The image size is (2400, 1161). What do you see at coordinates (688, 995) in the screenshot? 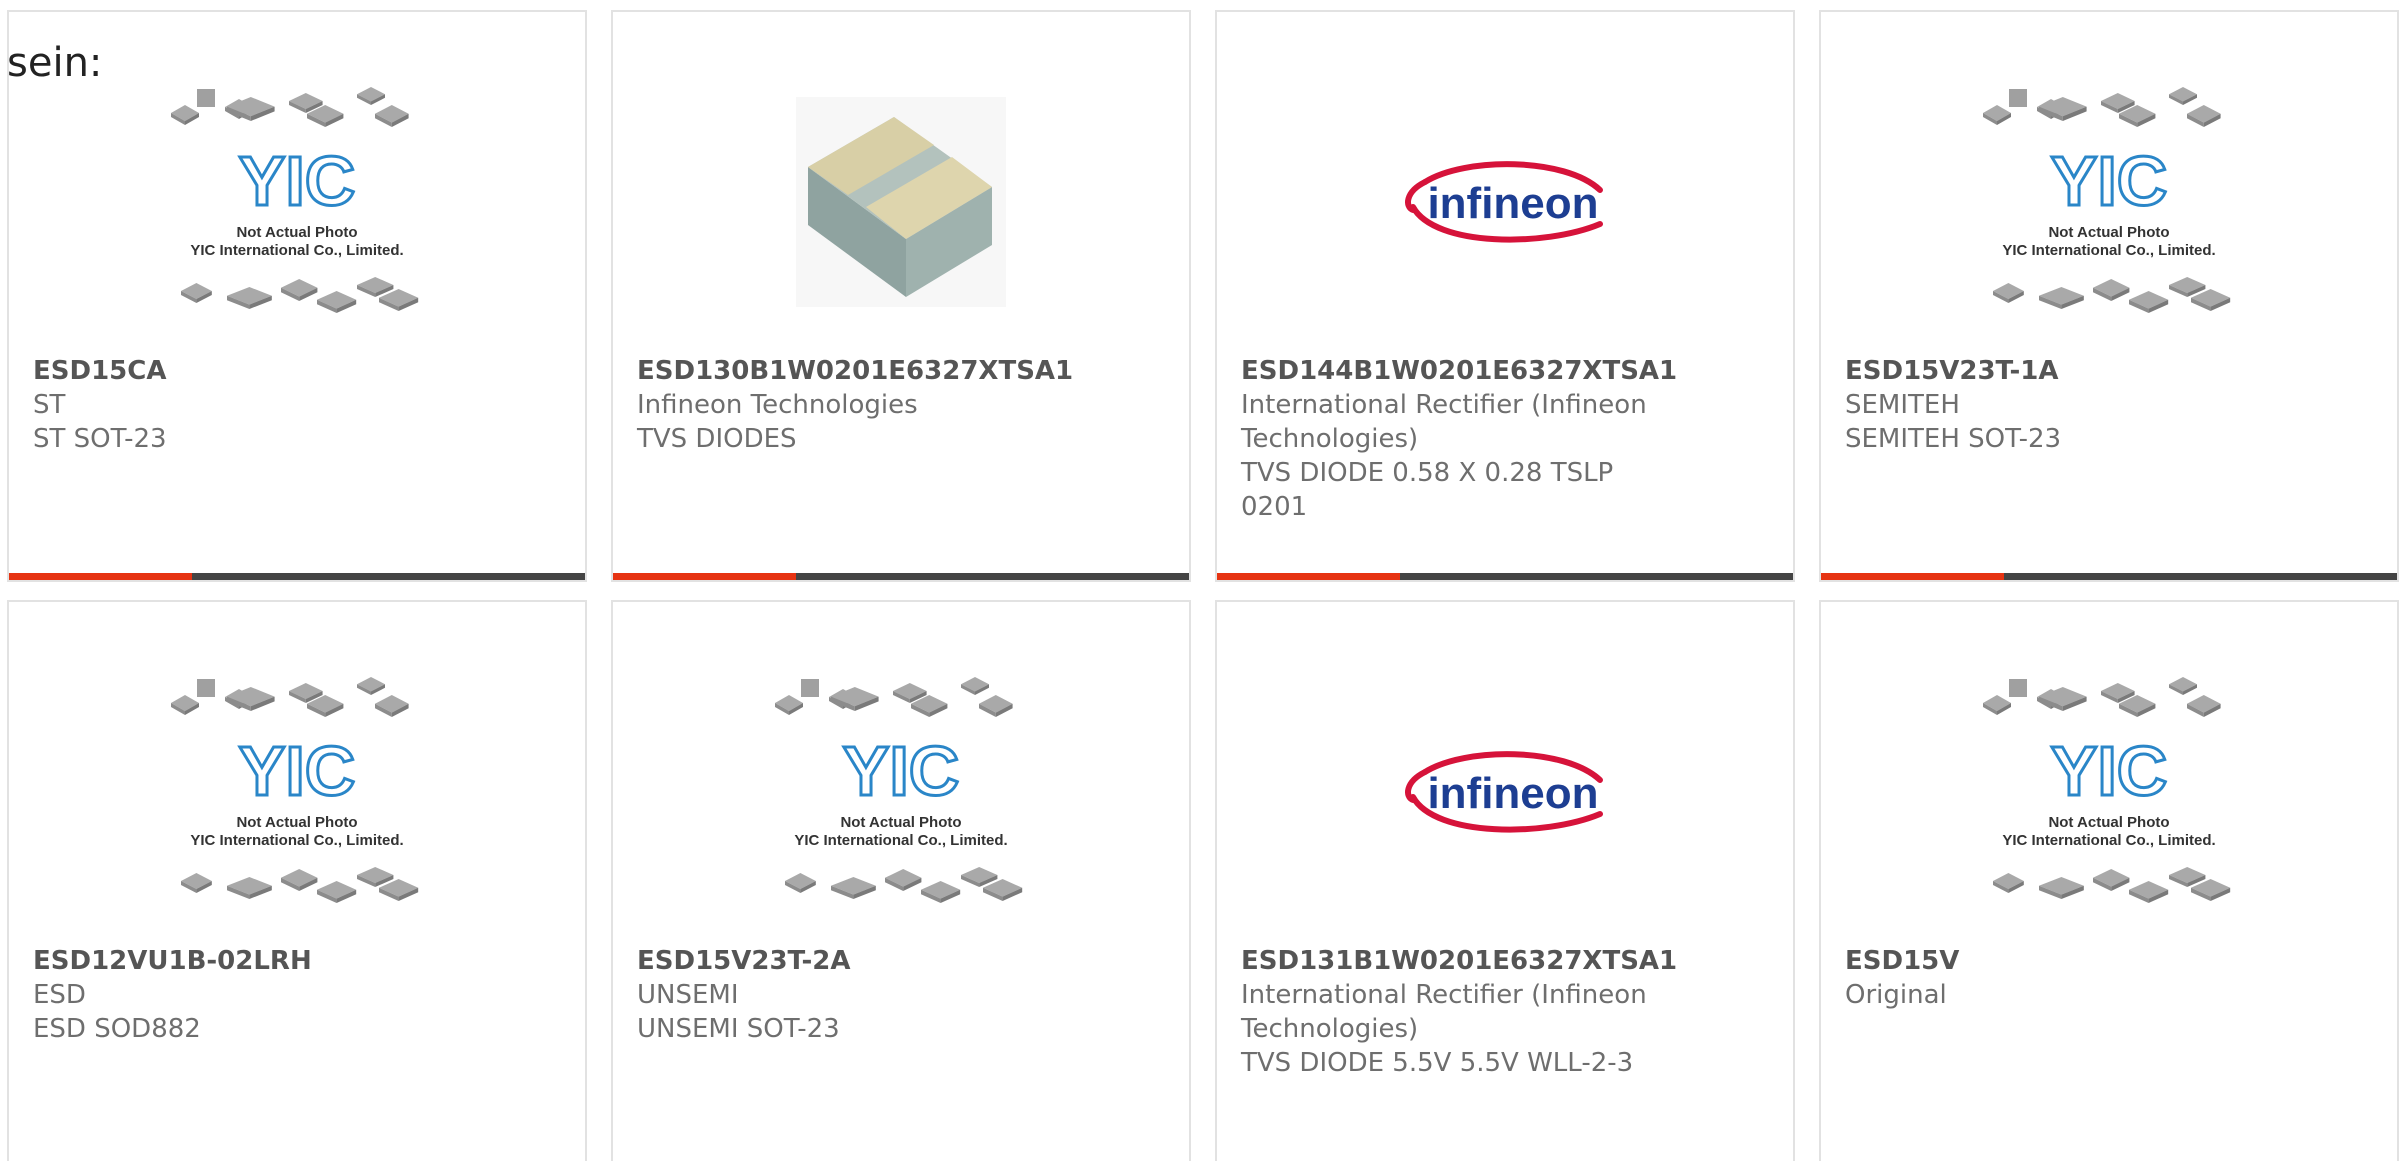
I see `product-detail-line: UNSEMI` at bounding box center [688, 995].